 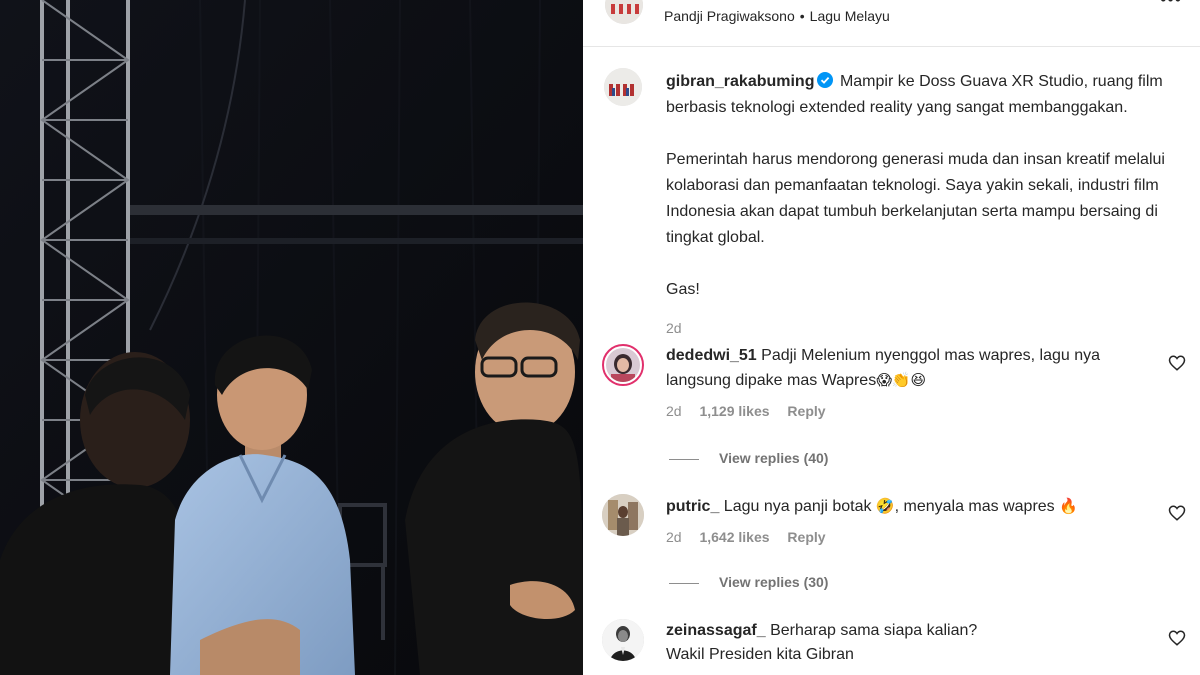 What do you see at coordinates (901, 411) in the screenshot?
I see `comment-actions: 2d 1,129 likes Reply` at bounding box center [901, 411].